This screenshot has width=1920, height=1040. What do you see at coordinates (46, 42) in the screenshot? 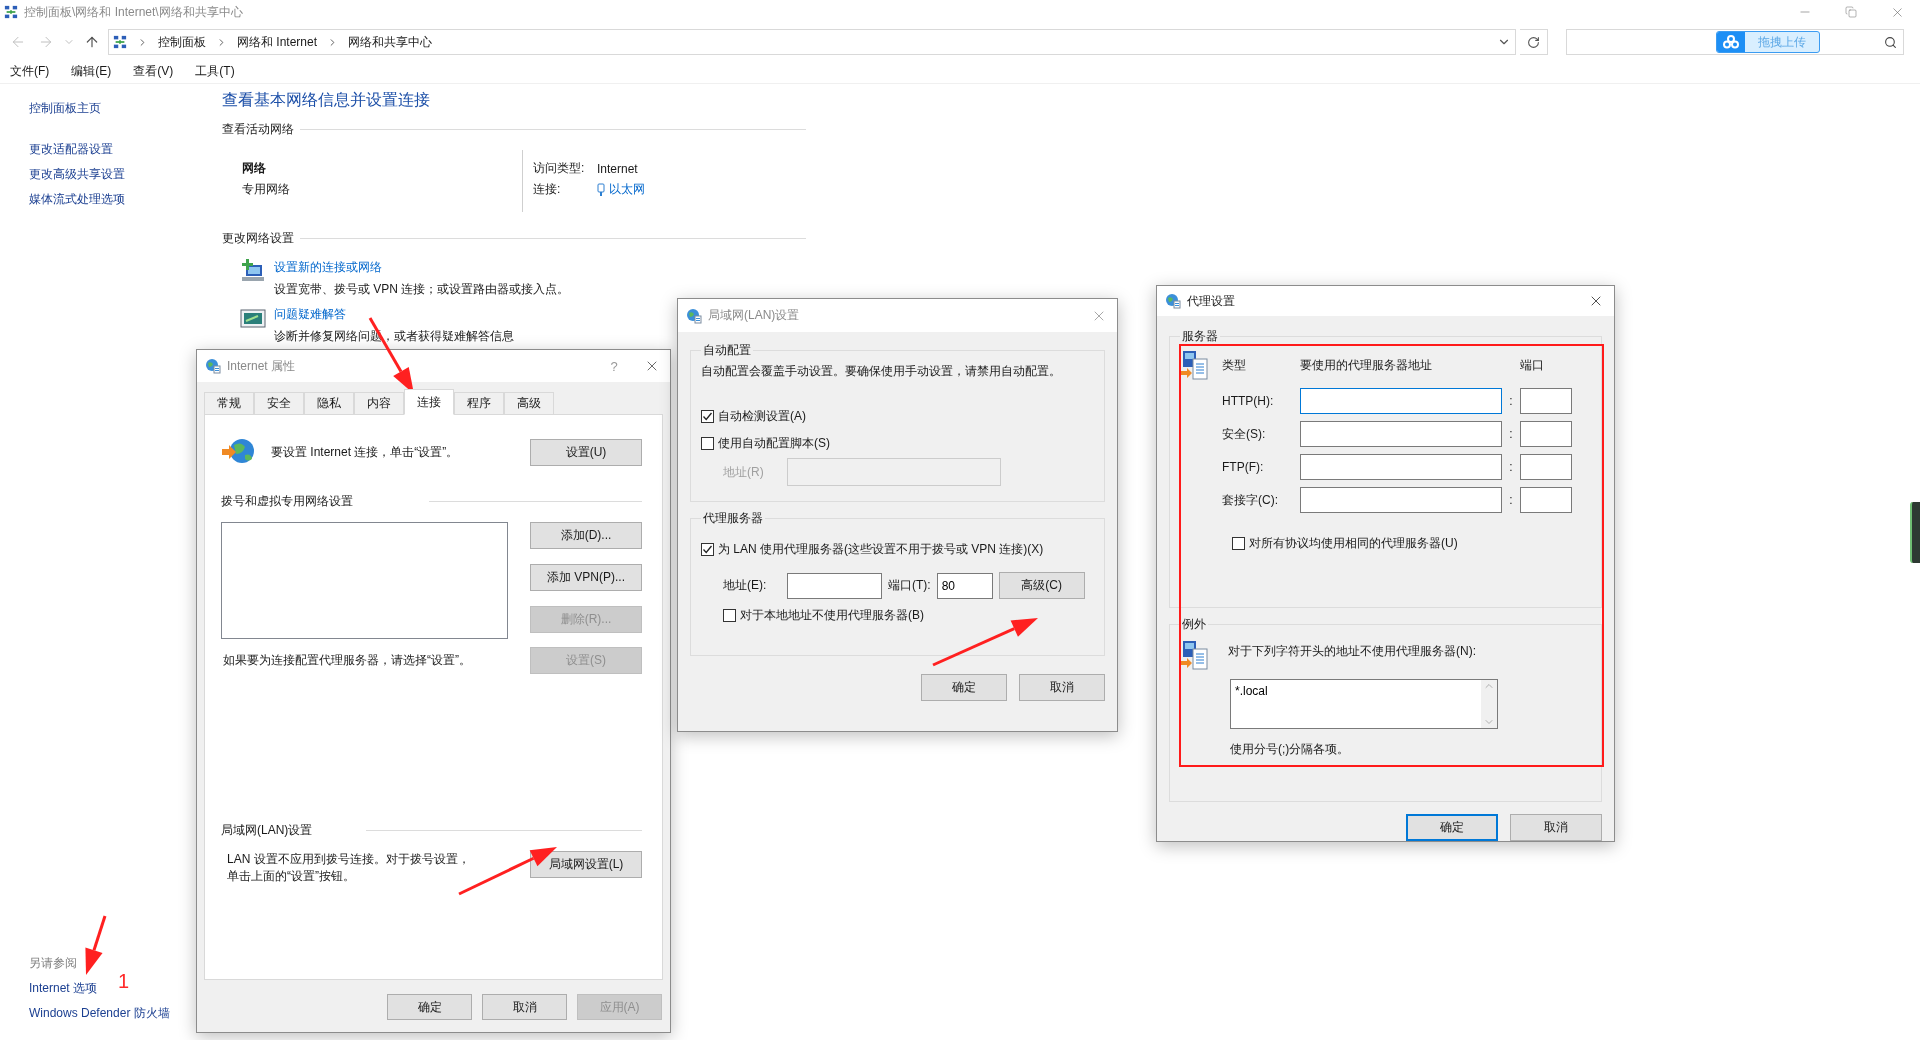
I see `forward-arrow-icon` at bounding box center [46, 42].